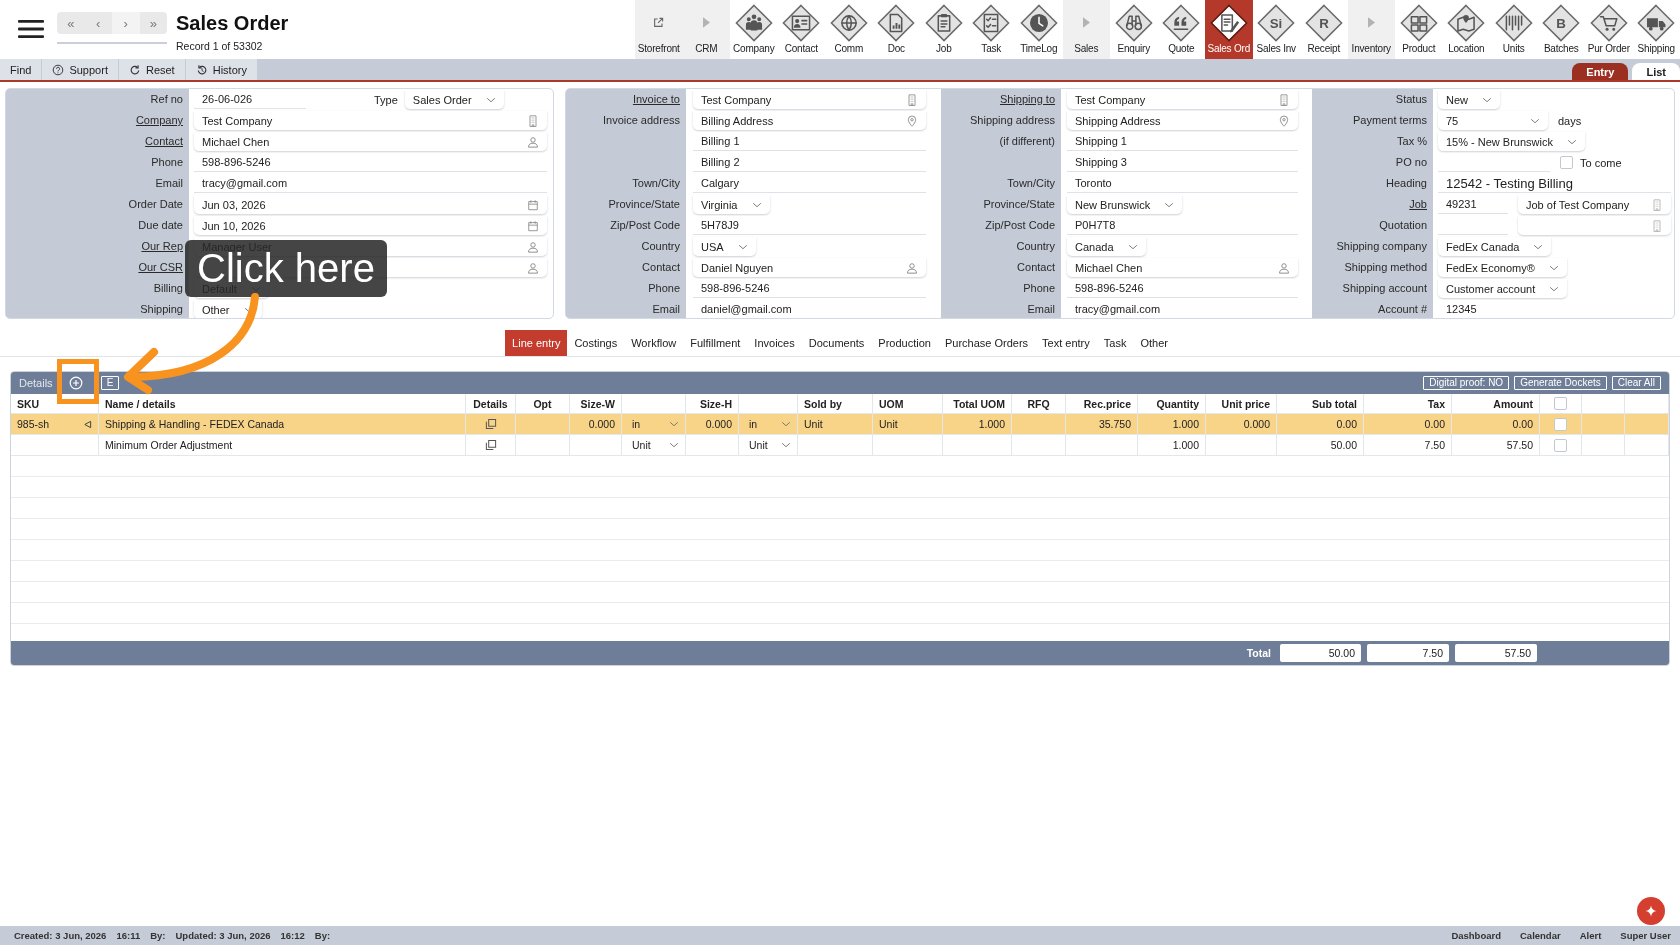 This screenshot has width=1680, height=945. Describe the element at coordinates (1561, 22) in the screenshot. I see `monogram-icon: B` at that location.